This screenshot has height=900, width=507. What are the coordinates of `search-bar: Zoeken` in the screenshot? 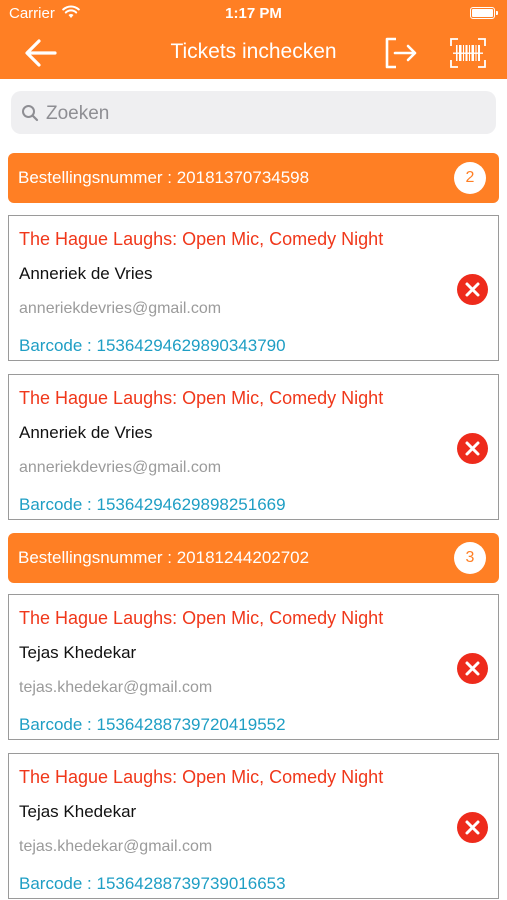 It's located at (253, 112).